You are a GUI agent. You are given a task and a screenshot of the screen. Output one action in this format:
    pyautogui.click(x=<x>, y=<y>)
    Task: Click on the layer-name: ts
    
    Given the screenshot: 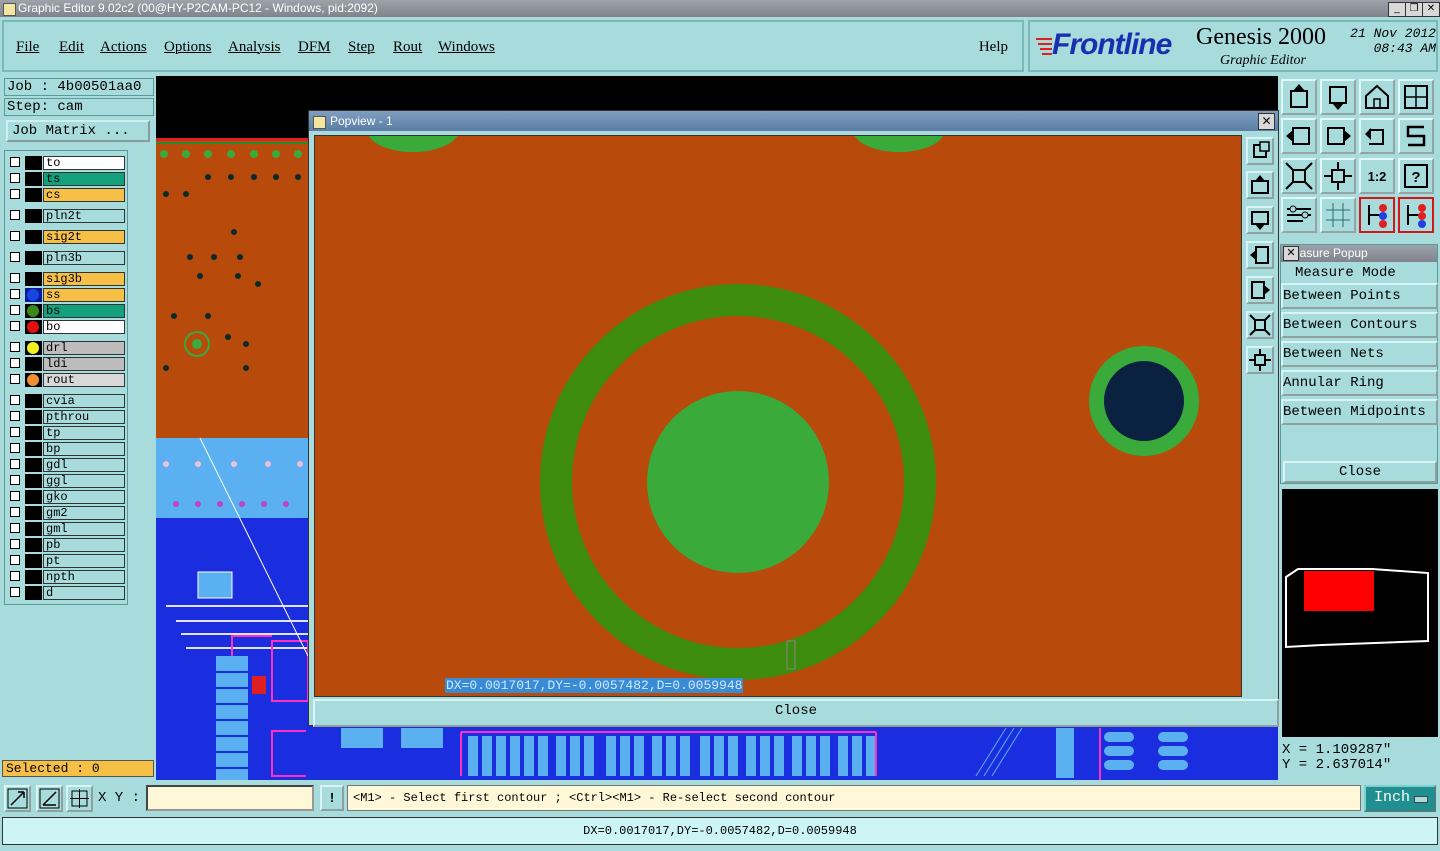 What is the action you would take?
    pyautogui.click(x=84, y=179)
    